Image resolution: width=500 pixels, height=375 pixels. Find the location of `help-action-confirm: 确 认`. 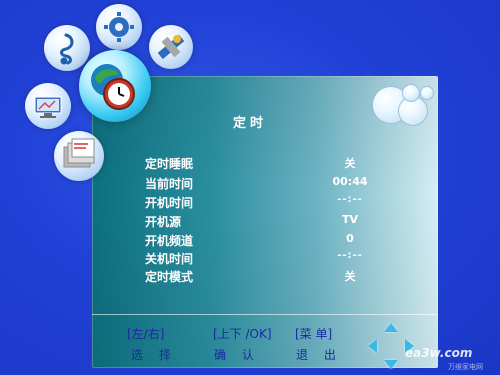

help-action-confirm: 确 认 is located at coordinates (237, 355).